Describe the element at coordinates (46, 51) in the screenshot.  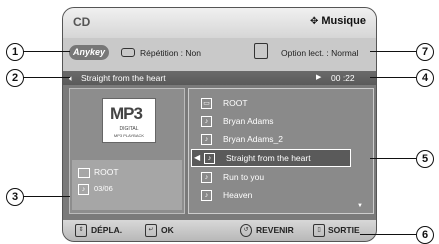
I see `callout-1-line` at that location.